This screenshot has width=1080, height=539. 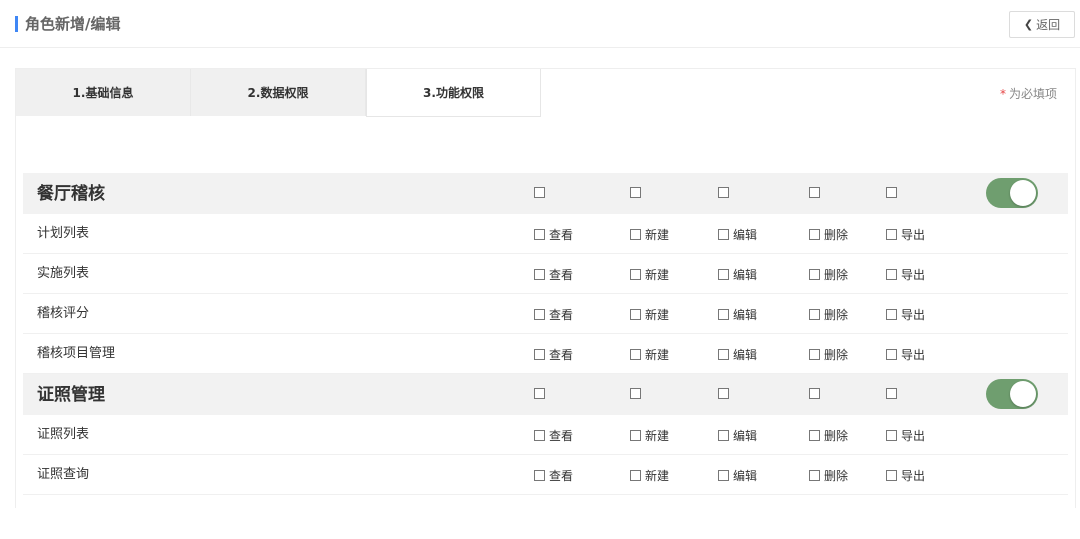 What do you see at coordinates (540, 24) in the screenshot?
I see `page-header: 角色新增/编辑 ❮ 返回` at bounding box center [540, 24].